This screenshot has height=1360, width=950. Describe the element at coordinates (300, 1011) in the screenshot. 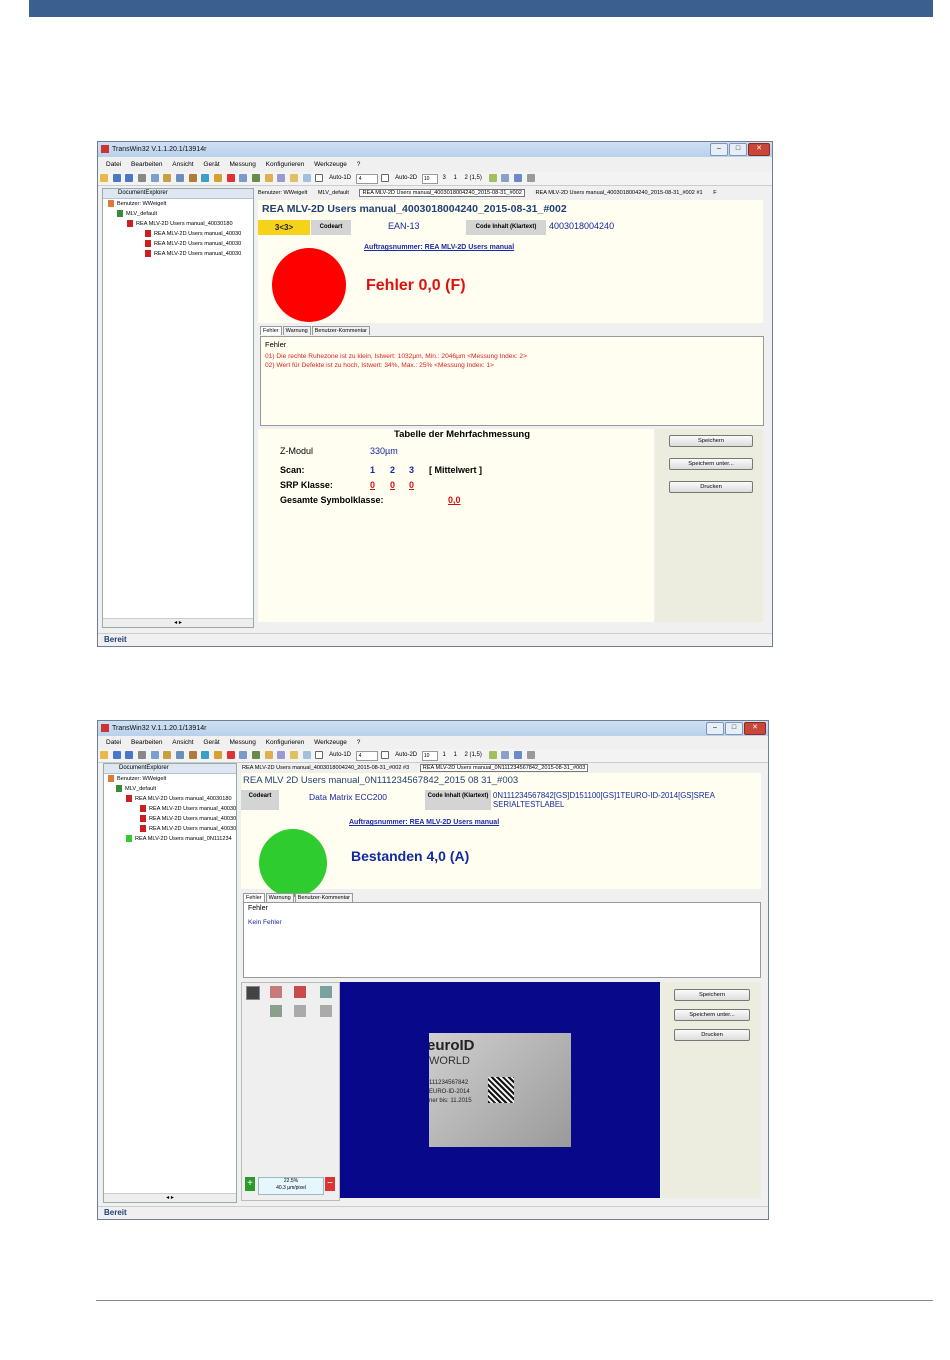

I see `move-icon` at that location.